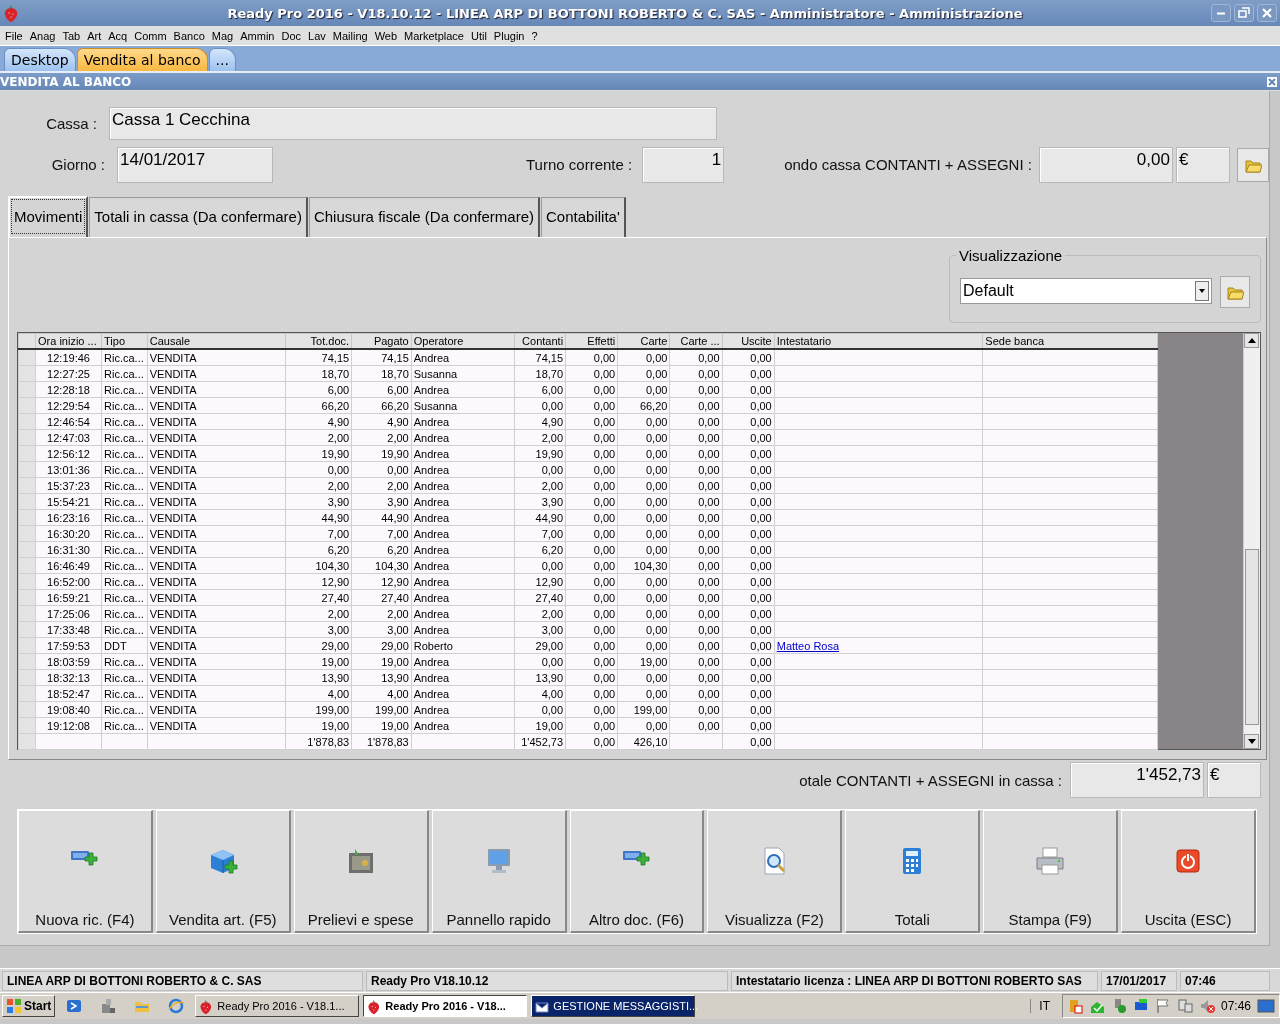 Image resolution: width=1280 pixels, height=1024 pixels. What do you see at coordinates (535, 35) in the screenshot?
I see `menu-item: ?` at bounding box center [535, 35].